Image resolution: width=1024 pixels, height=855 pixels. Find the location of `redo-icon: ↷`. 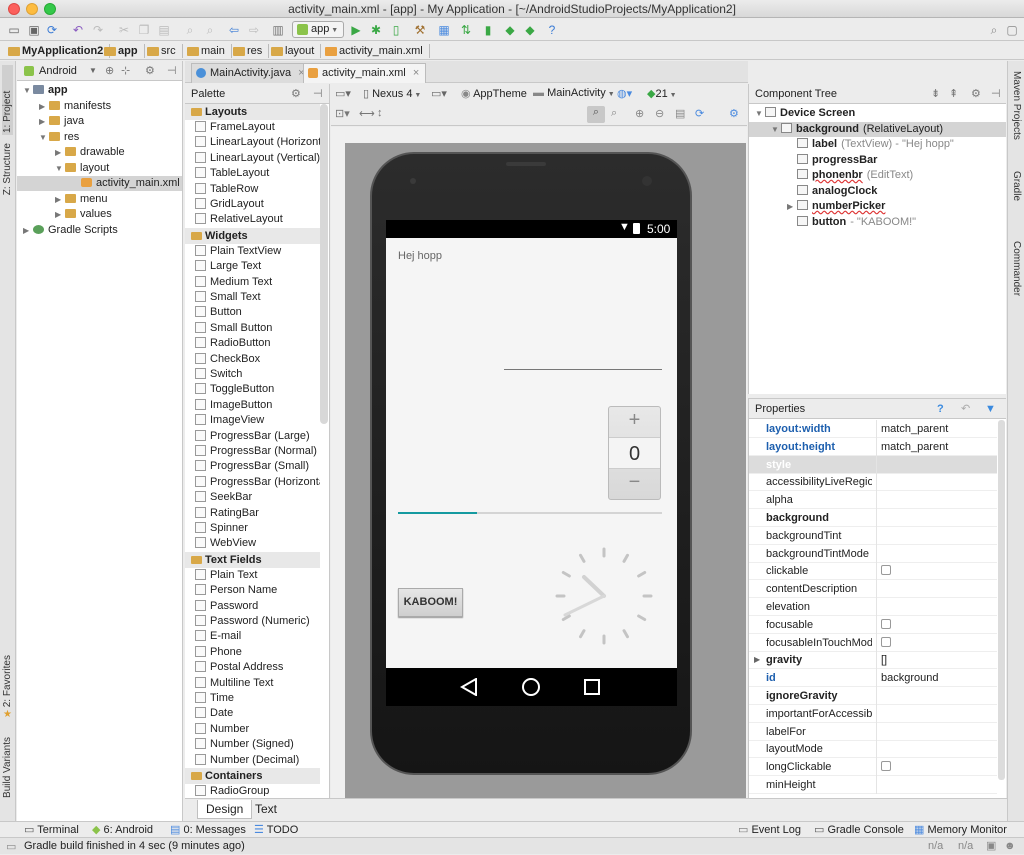

redo-icon: ↷ is located at coordinates (98, 30).